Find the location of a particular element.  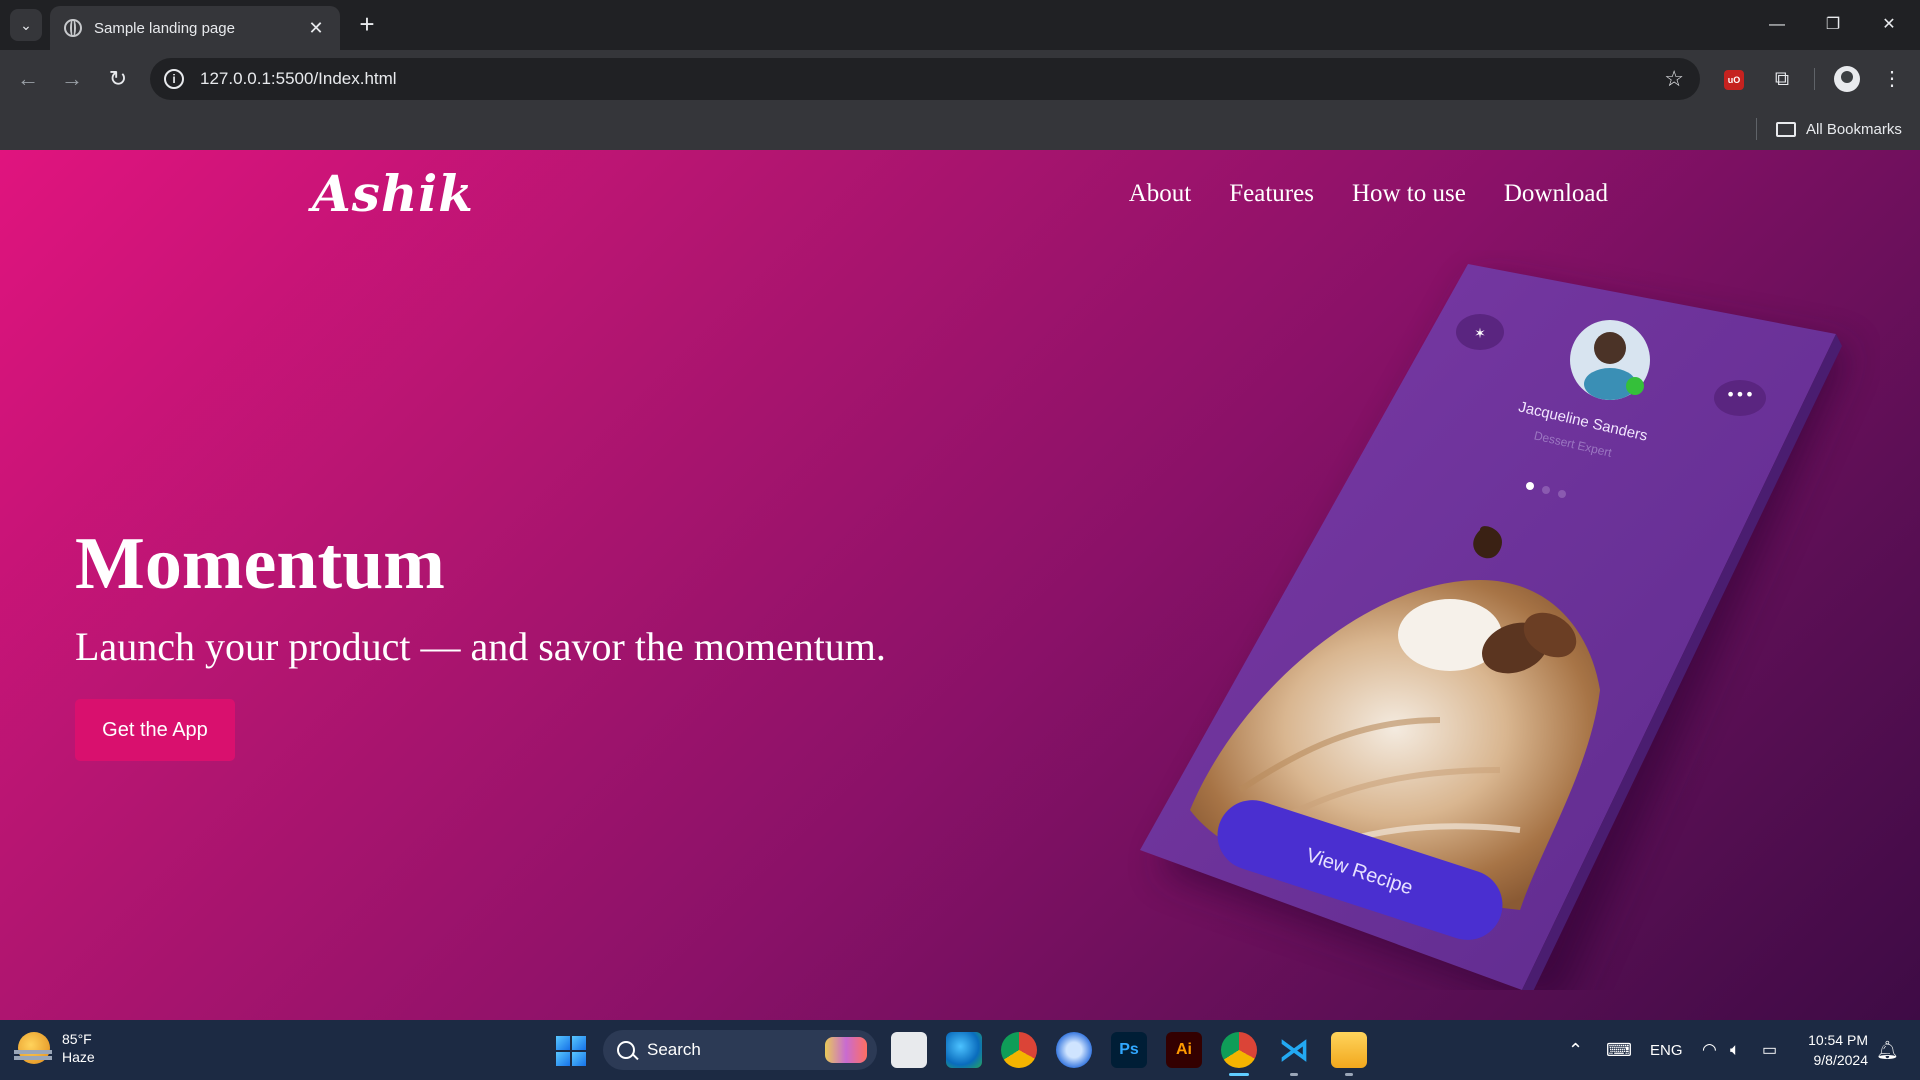

nav-link-how-to-use: How to use is located at coordinates (1409, 194).